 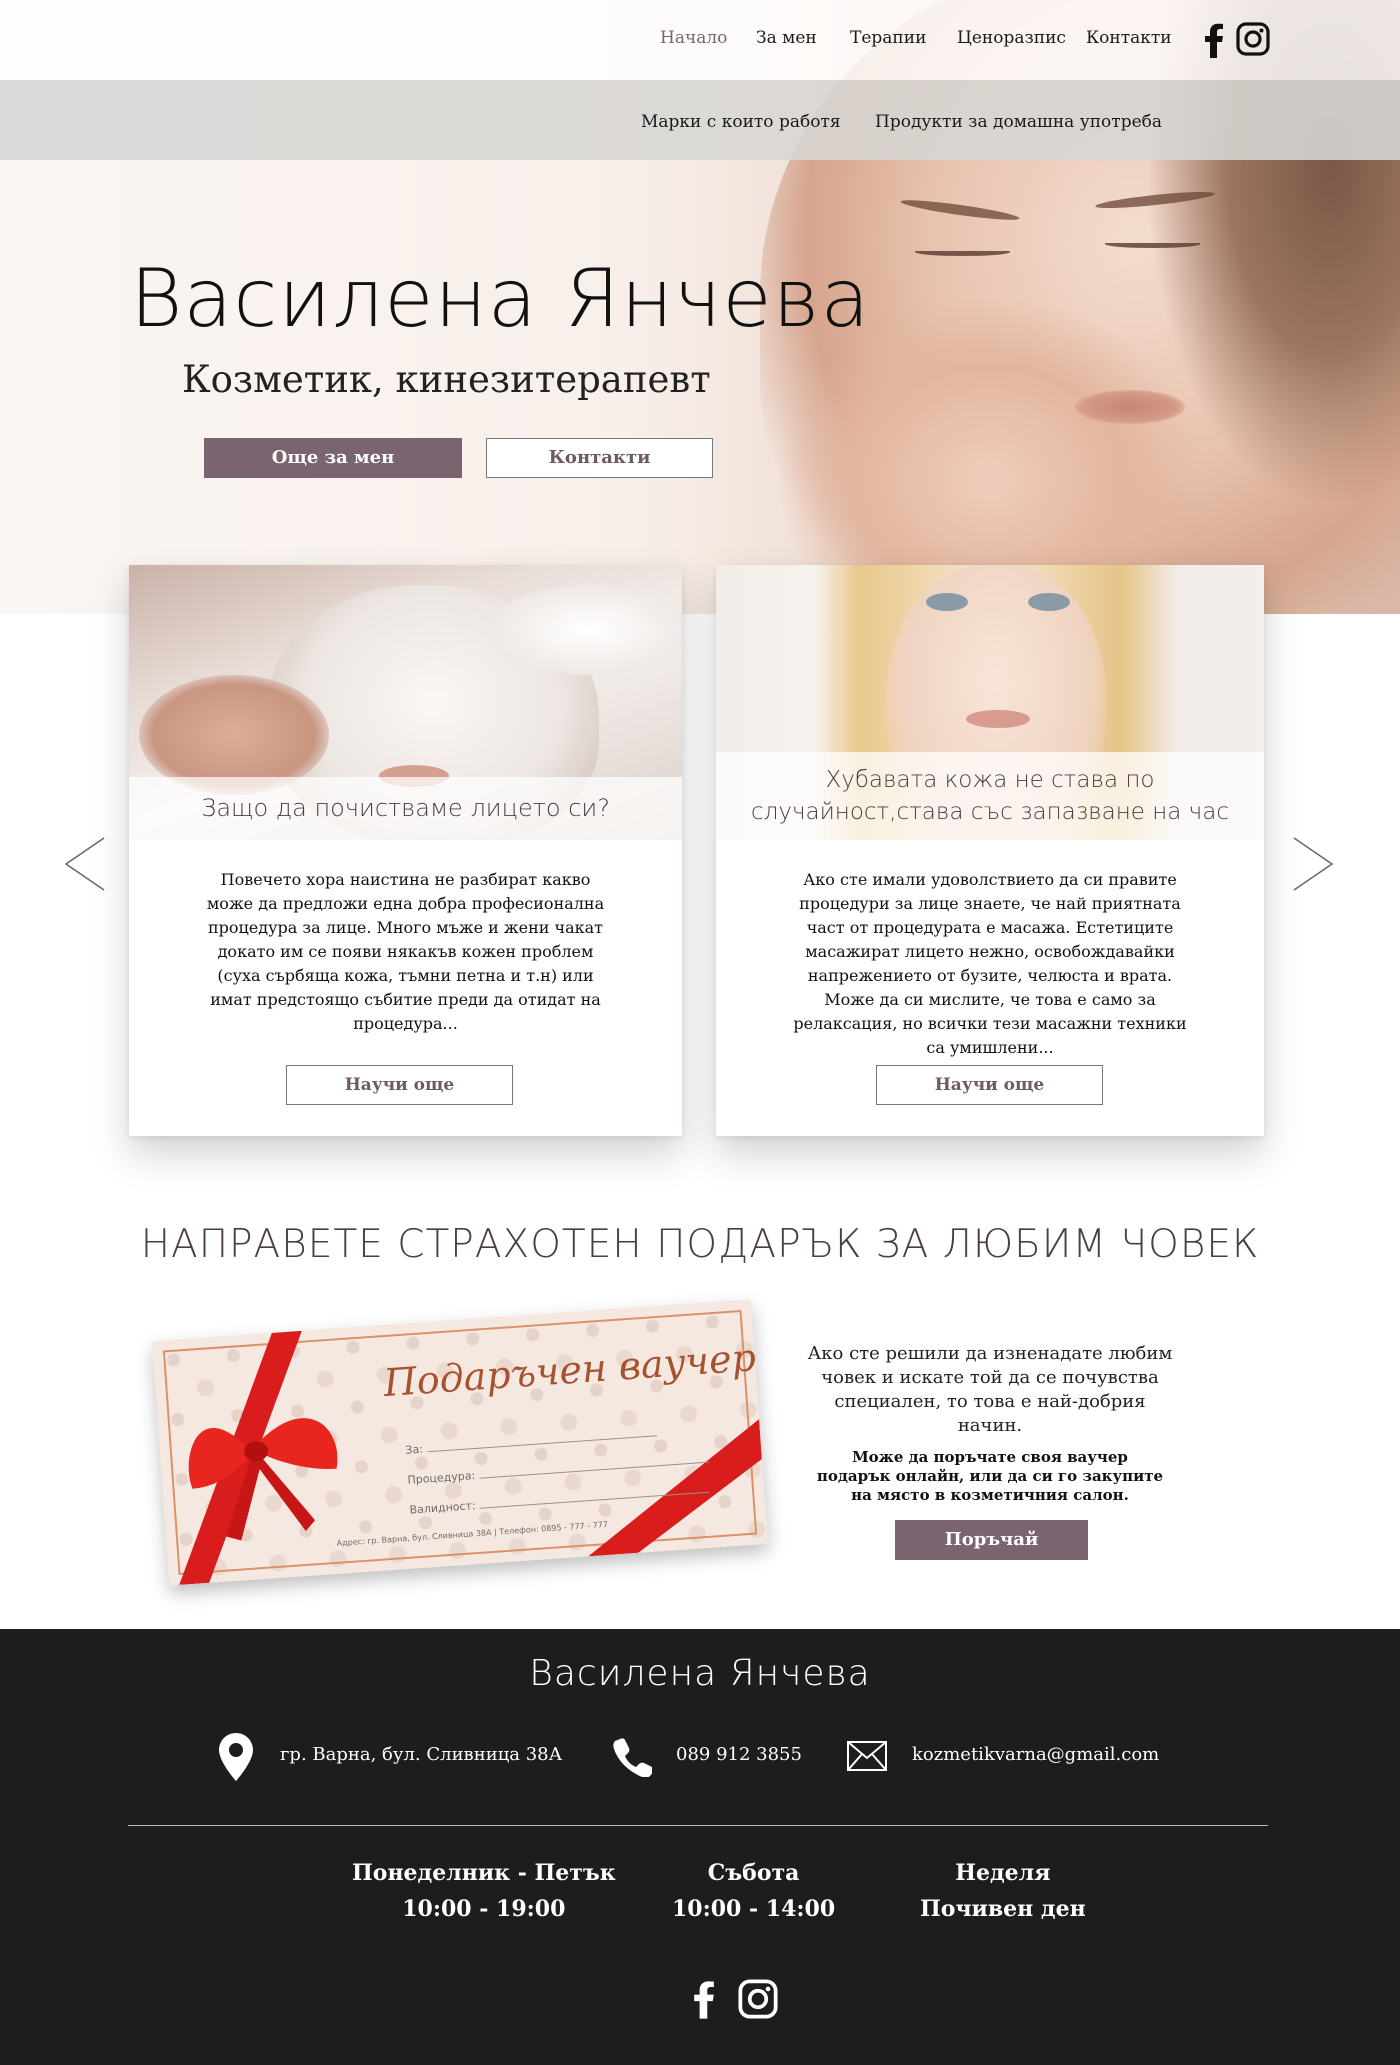 What do you see at coordinates (421, 1754) in the screenshot?
I see `footer-address: гр. Варна, бул. Сливница 38А` at bounding box center [421, 1754].